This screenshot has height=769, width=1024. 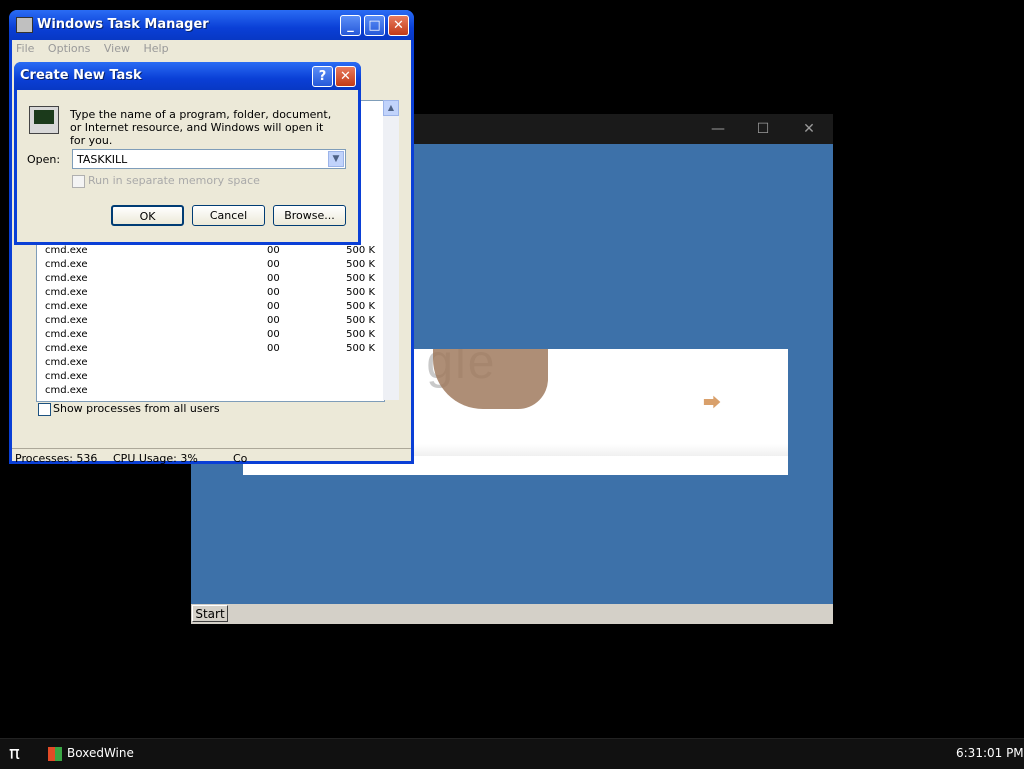 I want to click on doodle-illustration, so click(x=490, y=379).